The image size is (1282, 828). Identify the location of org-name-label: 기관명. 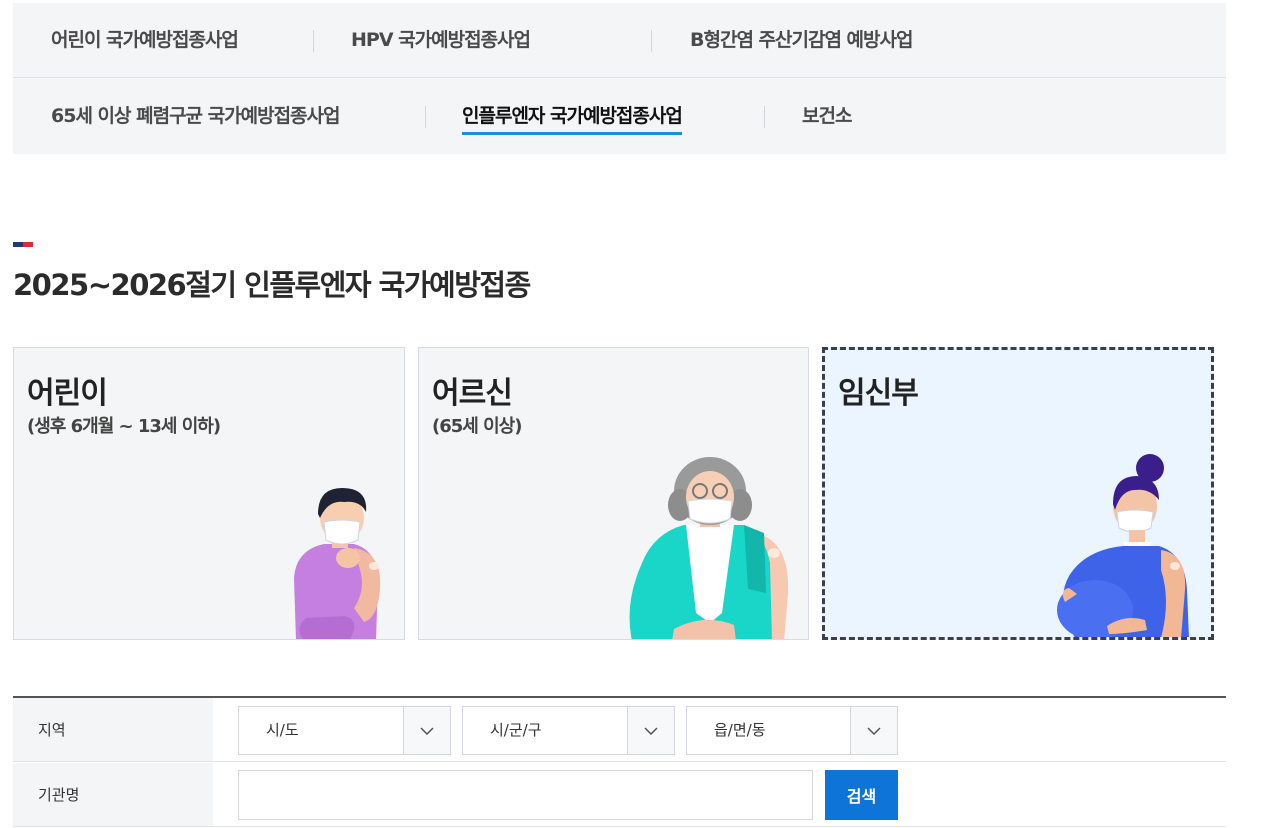
(113, 794).